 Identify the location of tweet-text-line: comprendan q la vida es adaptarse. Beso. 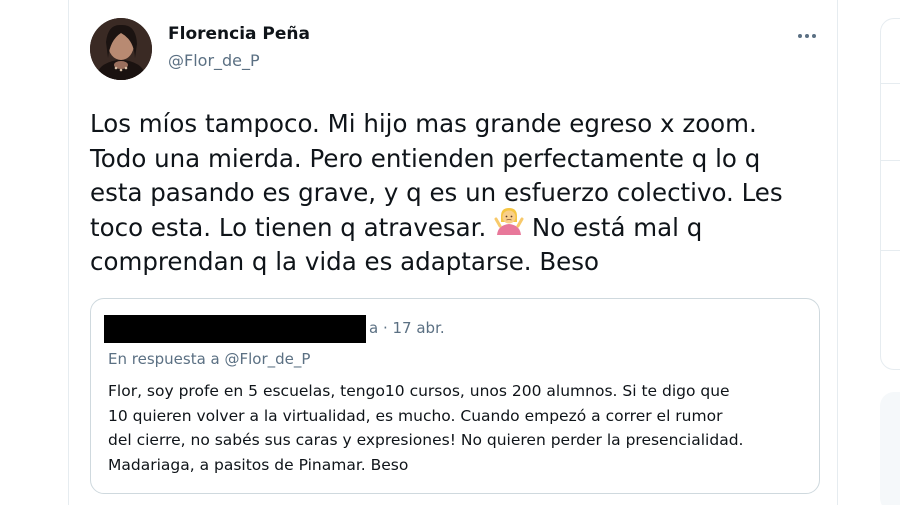
(344, 262).